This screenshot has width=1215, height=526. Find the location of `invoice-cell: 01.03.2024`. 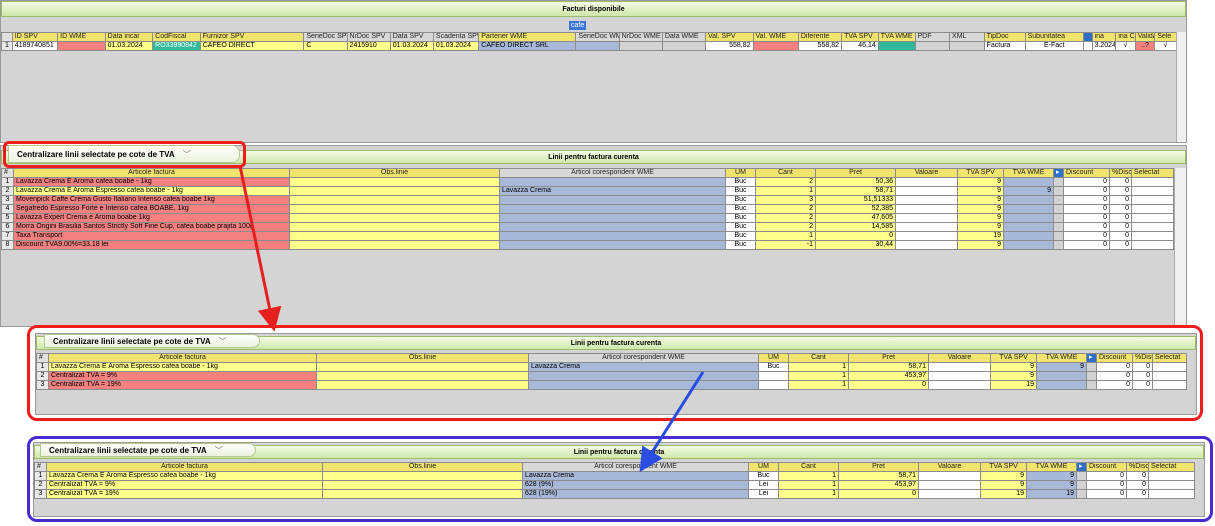

invoice-cell: 01.03.2024 is located at coordinates (456, 46).